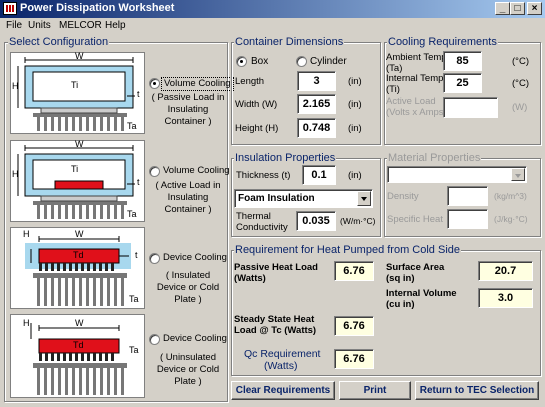 The height and width of the screenshot is (407, 545). Describe the element at coordinates (188, 369) in the screenshot. I see `config-desc-4-line-2: Device or Cold` at that location.